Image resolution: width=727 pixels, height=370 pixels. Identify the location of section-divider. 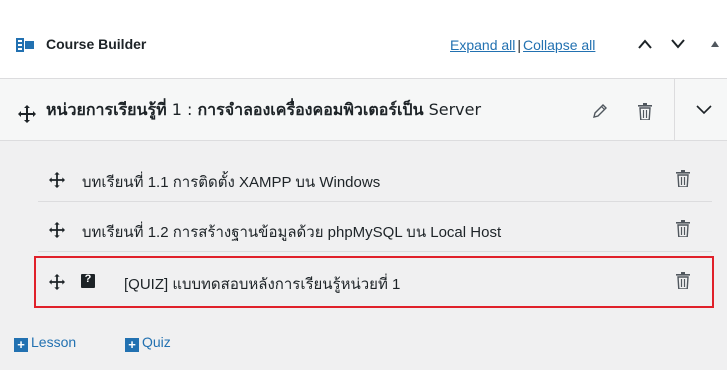
(674, 109).